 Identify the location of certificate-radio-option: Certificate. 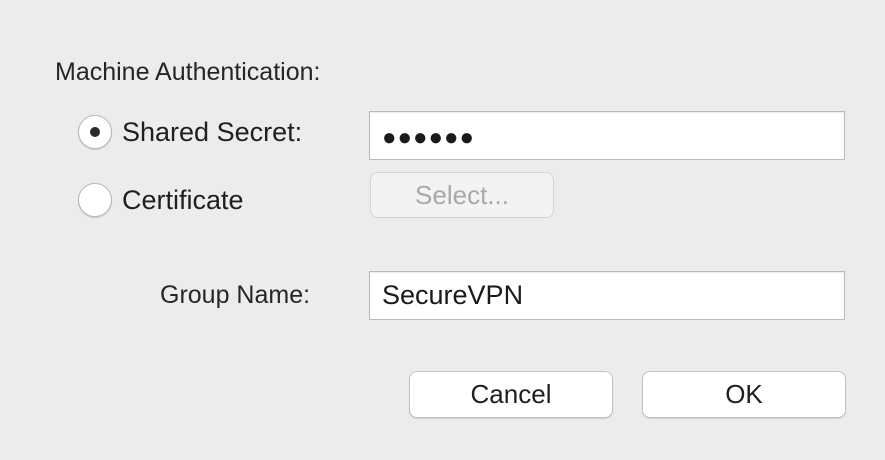
(161, 200).